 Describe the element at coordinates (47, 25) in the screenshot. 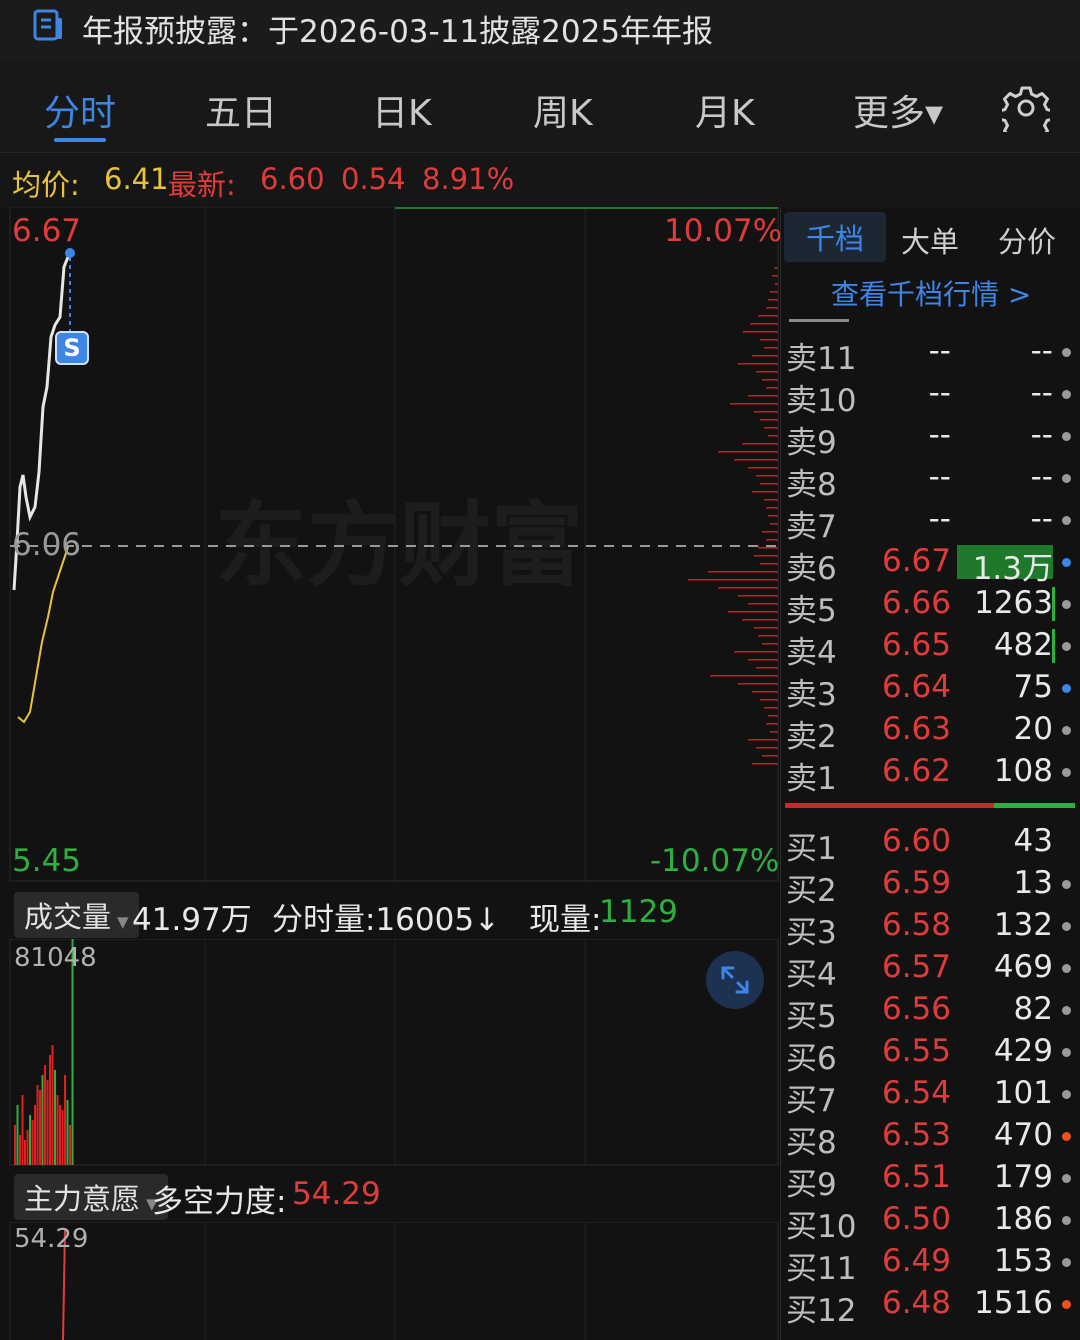

I see `report-icon` at that location.